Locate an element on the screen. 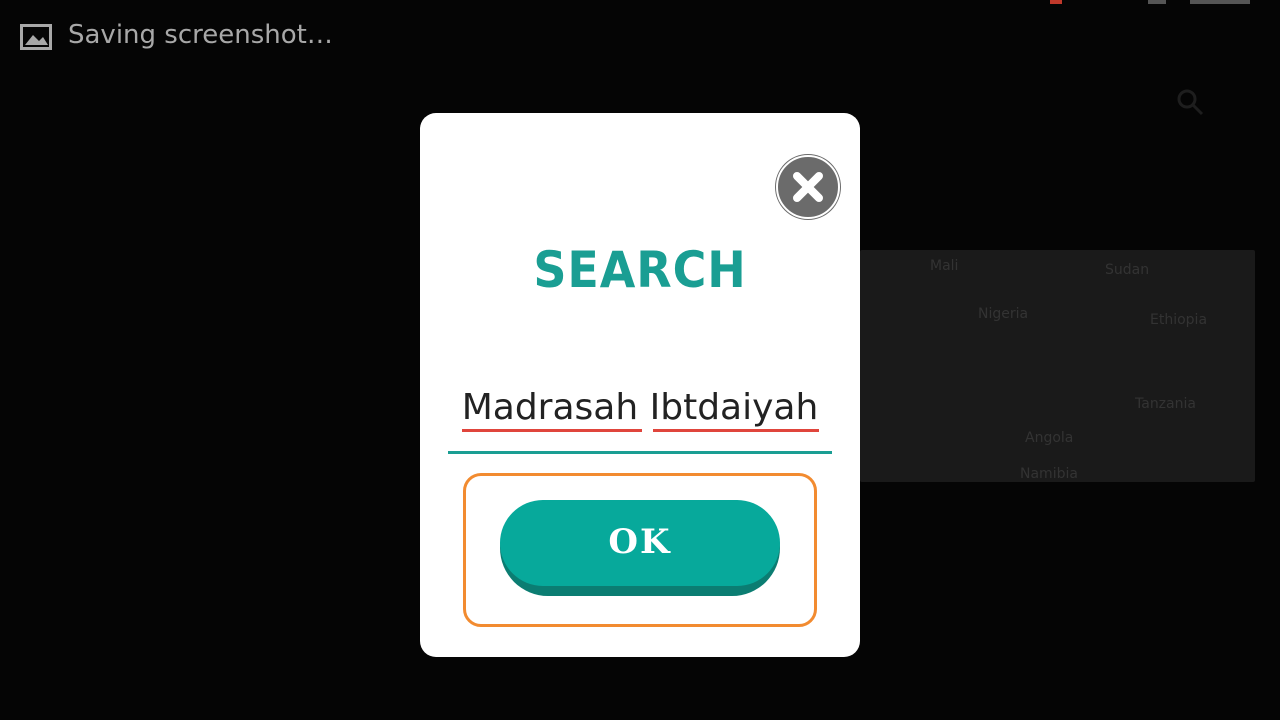 Image resolution: width=1280 pixels, height=720 pixels. ok-button-label: OK is located at coordinates (640, 542).